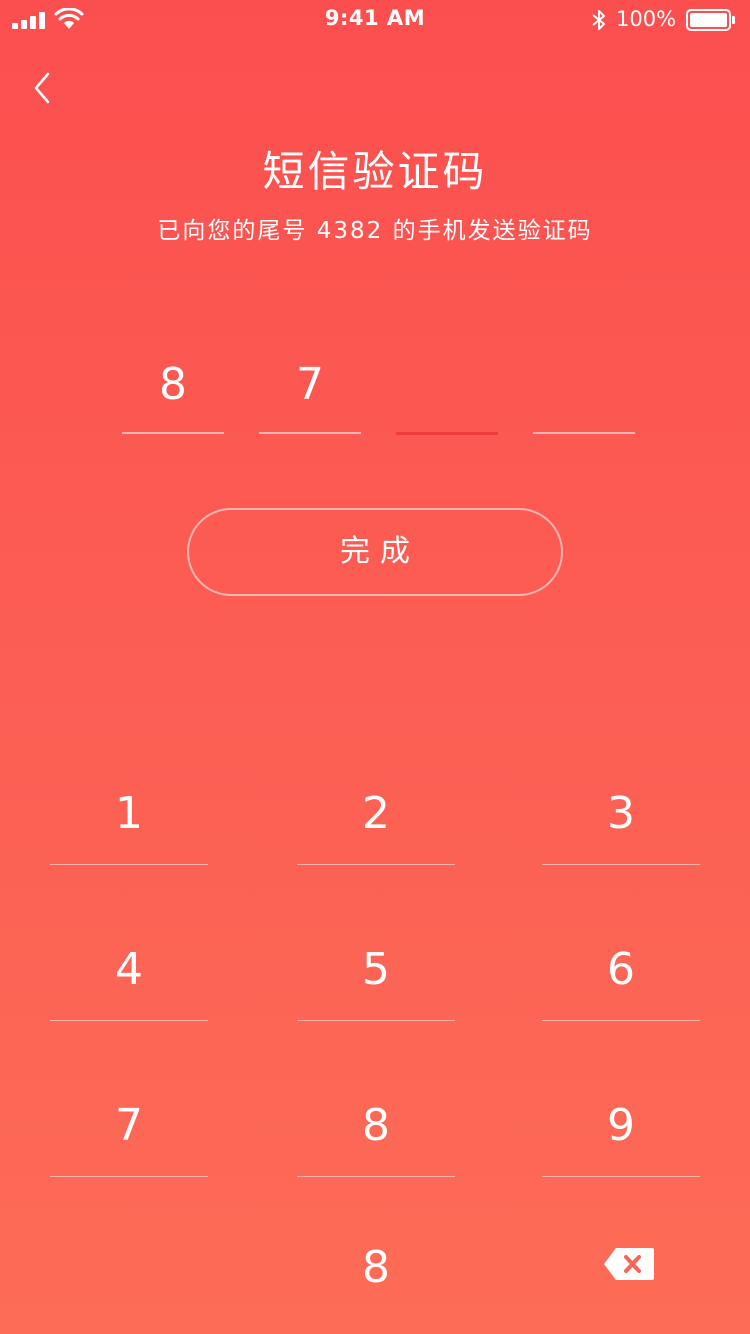 The image size is (750, 1334). What do you see at coordinates (129, 1131) in the screenshot?
I see `keypad-key-7: 7` at bounding box center [129, 1131].